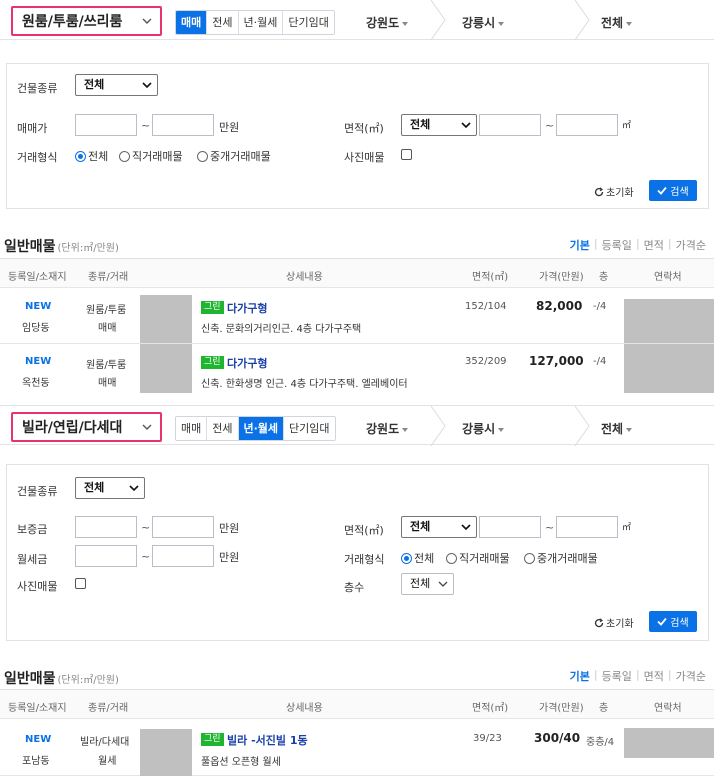 The height and width of the screenshot is (779, 714). I want to click on listing-floor: 중층/4, so click(600, 742).